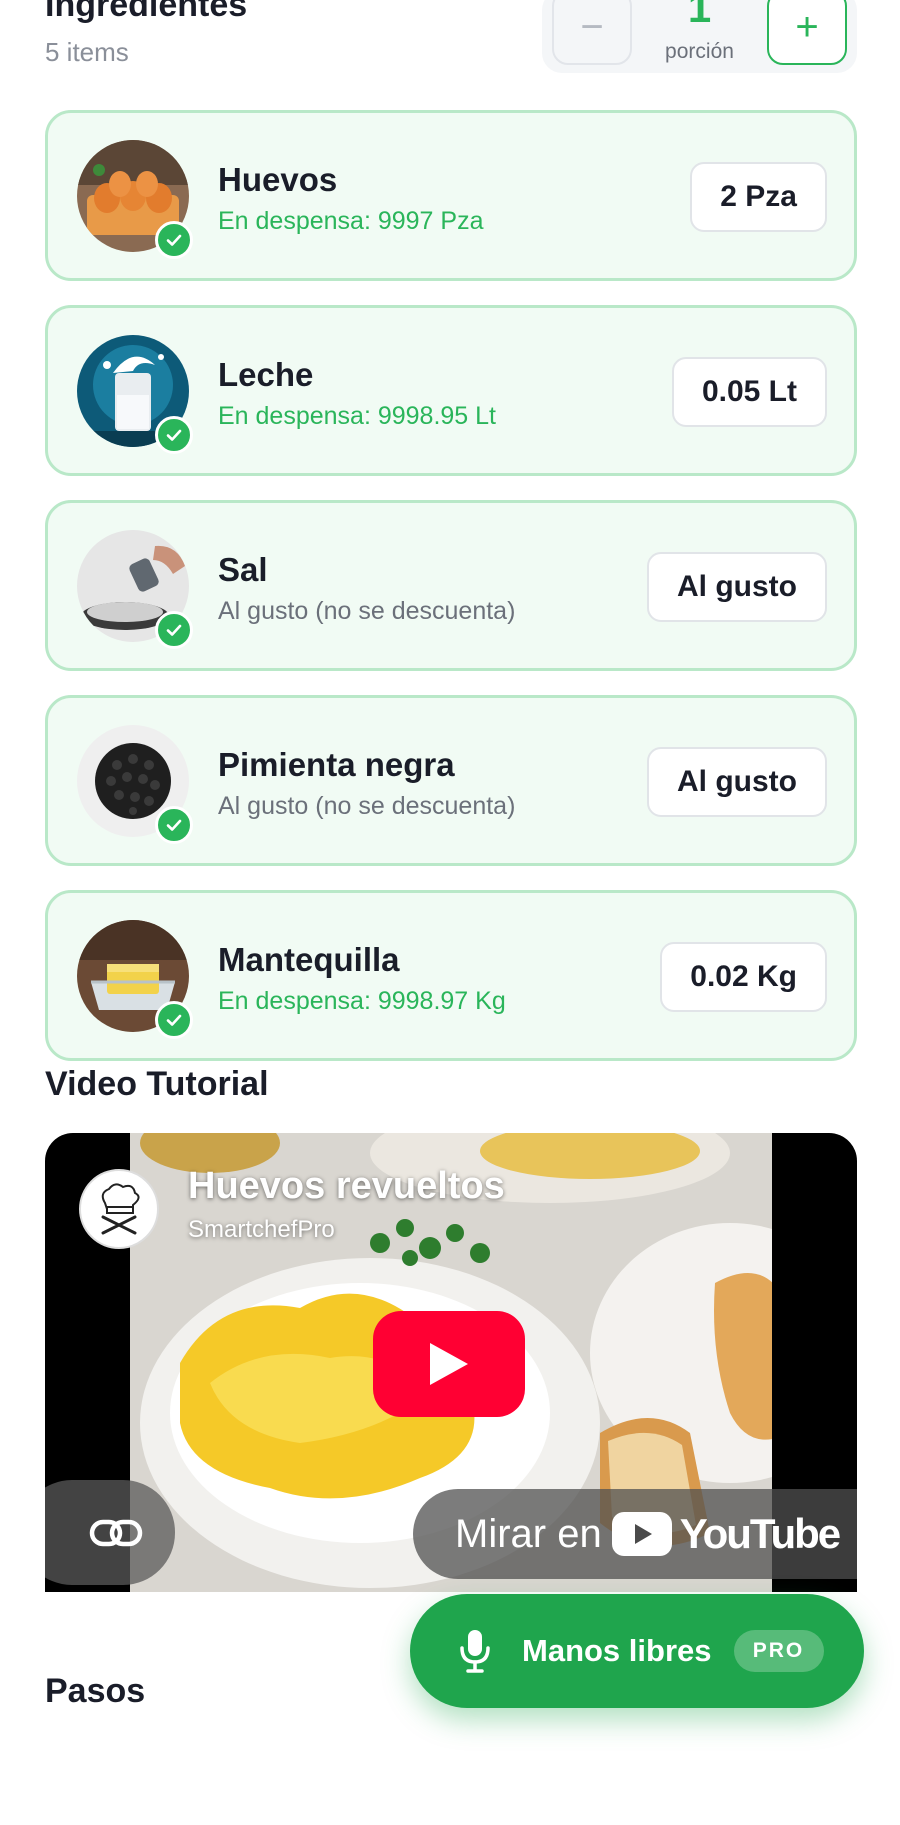 This screenshot has height=1825, width=900. Describe the element at coordinates (362, 1001) in the screenshot. I see `ingredient-stock: En despensa: 9998.97 Kg` at that location.